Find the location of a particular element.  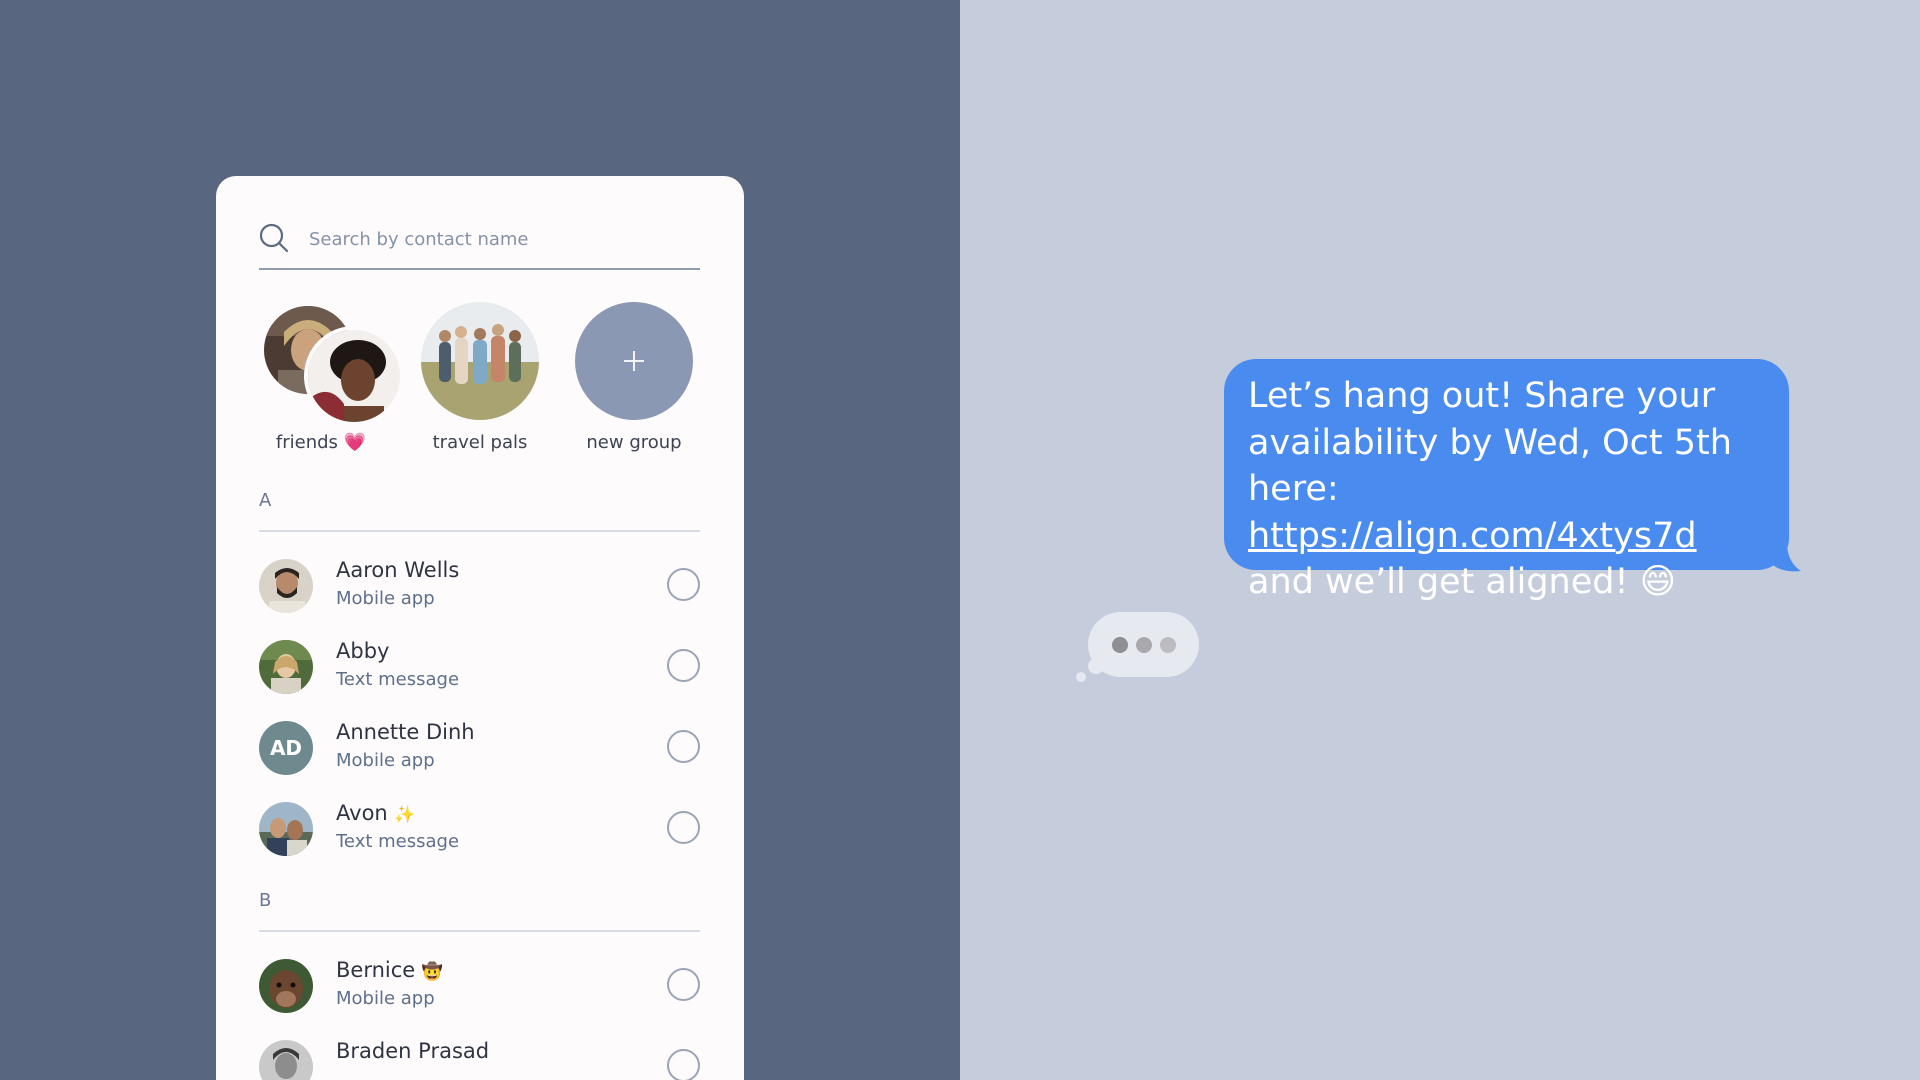

sparkles-emoji-icon: ✨ is located at coordinates (405, 815).